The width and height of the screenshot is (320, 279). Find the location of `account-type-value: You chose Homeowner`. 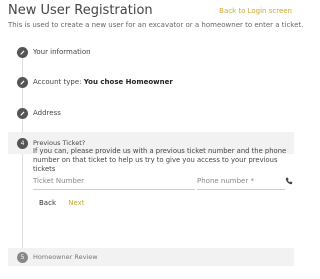

account-type-value: You chose Homeowner is located at coordinates (128, 82).